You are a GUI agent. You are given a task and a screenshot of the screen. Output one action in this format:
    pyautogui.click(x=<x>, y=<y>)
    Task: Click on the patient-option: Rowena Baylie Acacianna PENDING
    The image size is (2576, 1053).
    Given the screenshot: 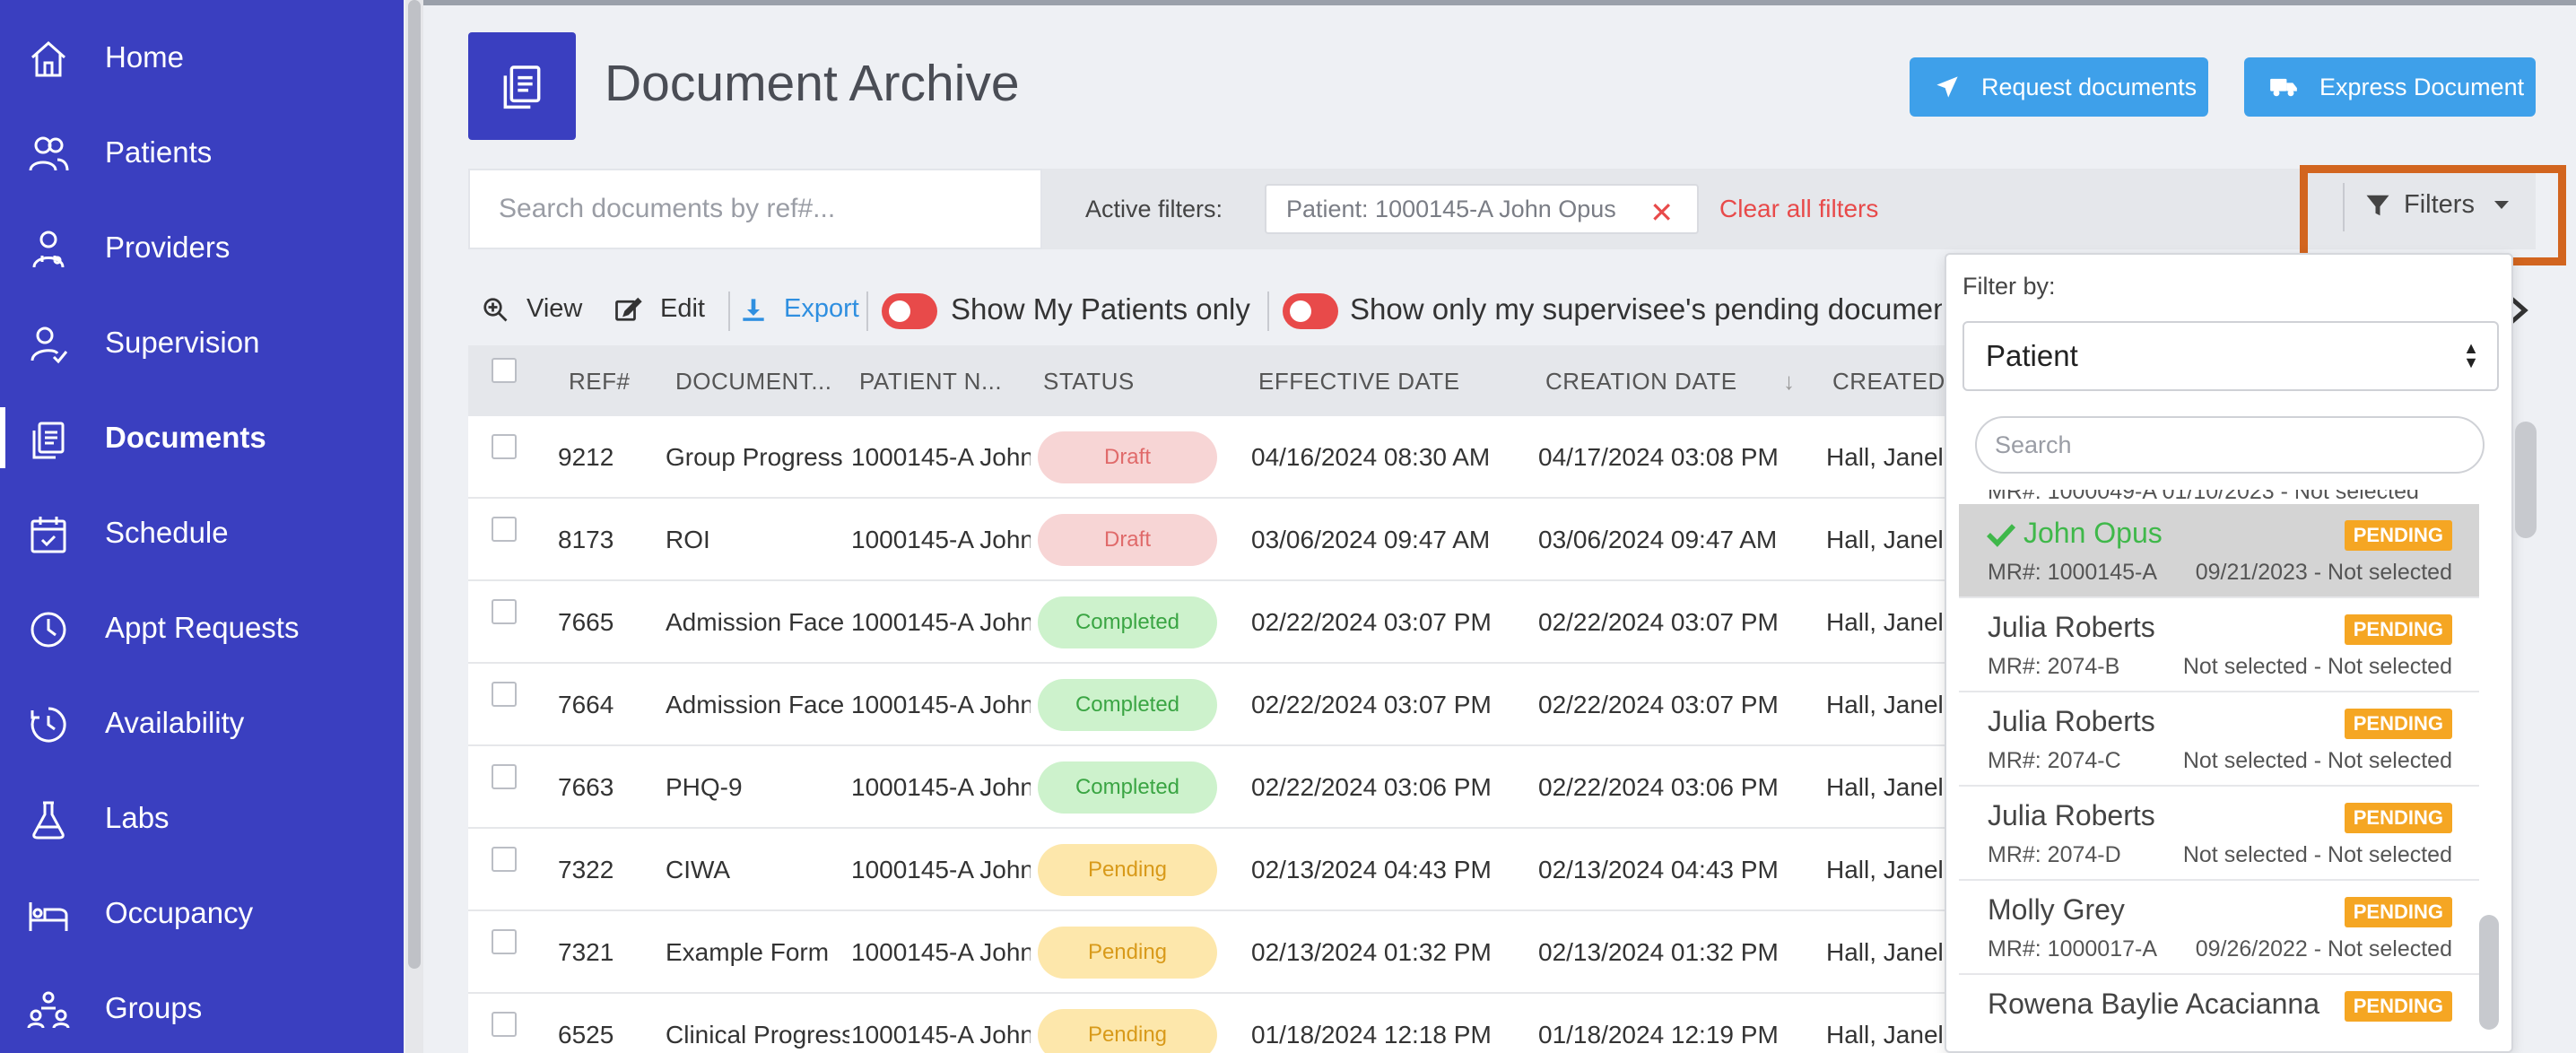 What is the action you would take?
    pyautogui.click(x=2219, y=1013)
    